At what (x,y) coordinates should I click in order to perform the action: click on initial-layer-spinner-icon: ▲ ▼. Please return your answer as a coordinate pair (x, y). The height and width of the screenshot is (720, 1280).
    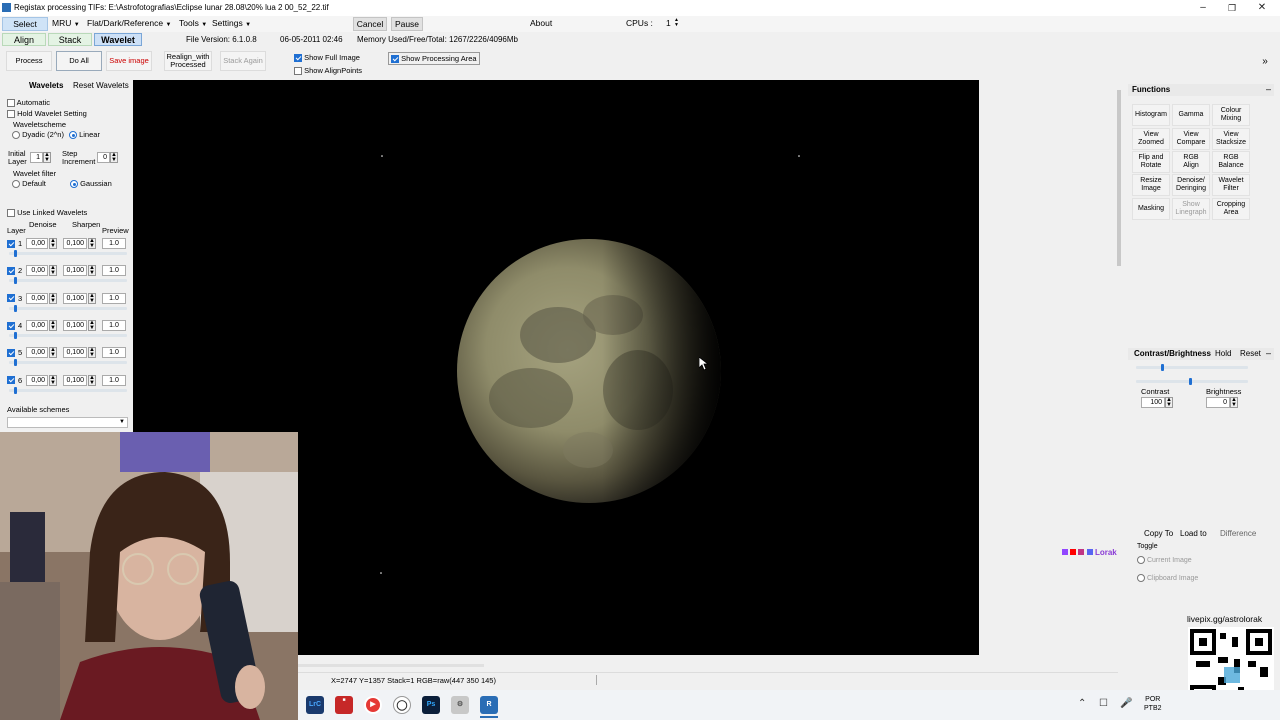
    Looking at the image, I should click on (47, 157).